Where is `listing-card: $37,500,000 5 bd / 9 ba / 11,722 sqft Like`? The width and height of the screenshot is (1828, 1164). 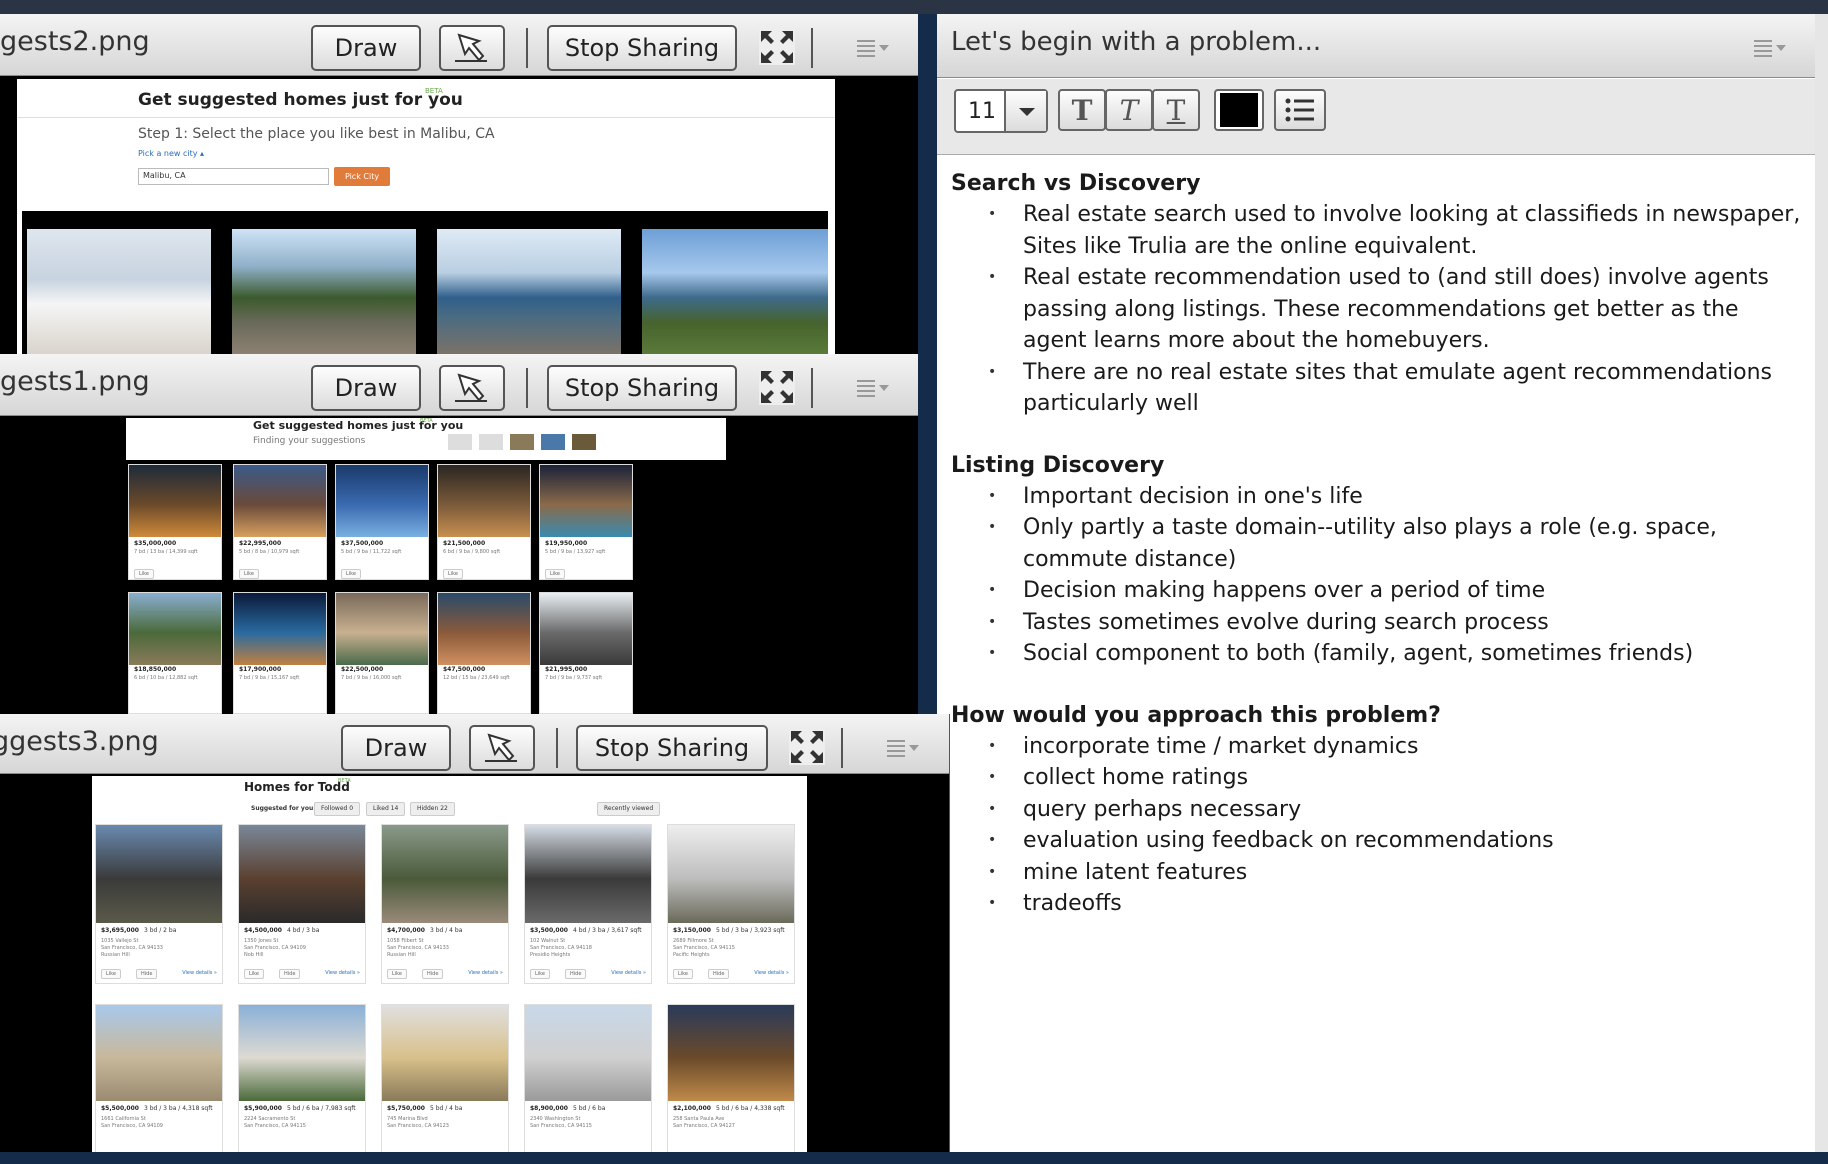
listing-card: $37,500,000 5 bd / 9 ba / 11,722 sqft Like is located at coordinates (382, 522).